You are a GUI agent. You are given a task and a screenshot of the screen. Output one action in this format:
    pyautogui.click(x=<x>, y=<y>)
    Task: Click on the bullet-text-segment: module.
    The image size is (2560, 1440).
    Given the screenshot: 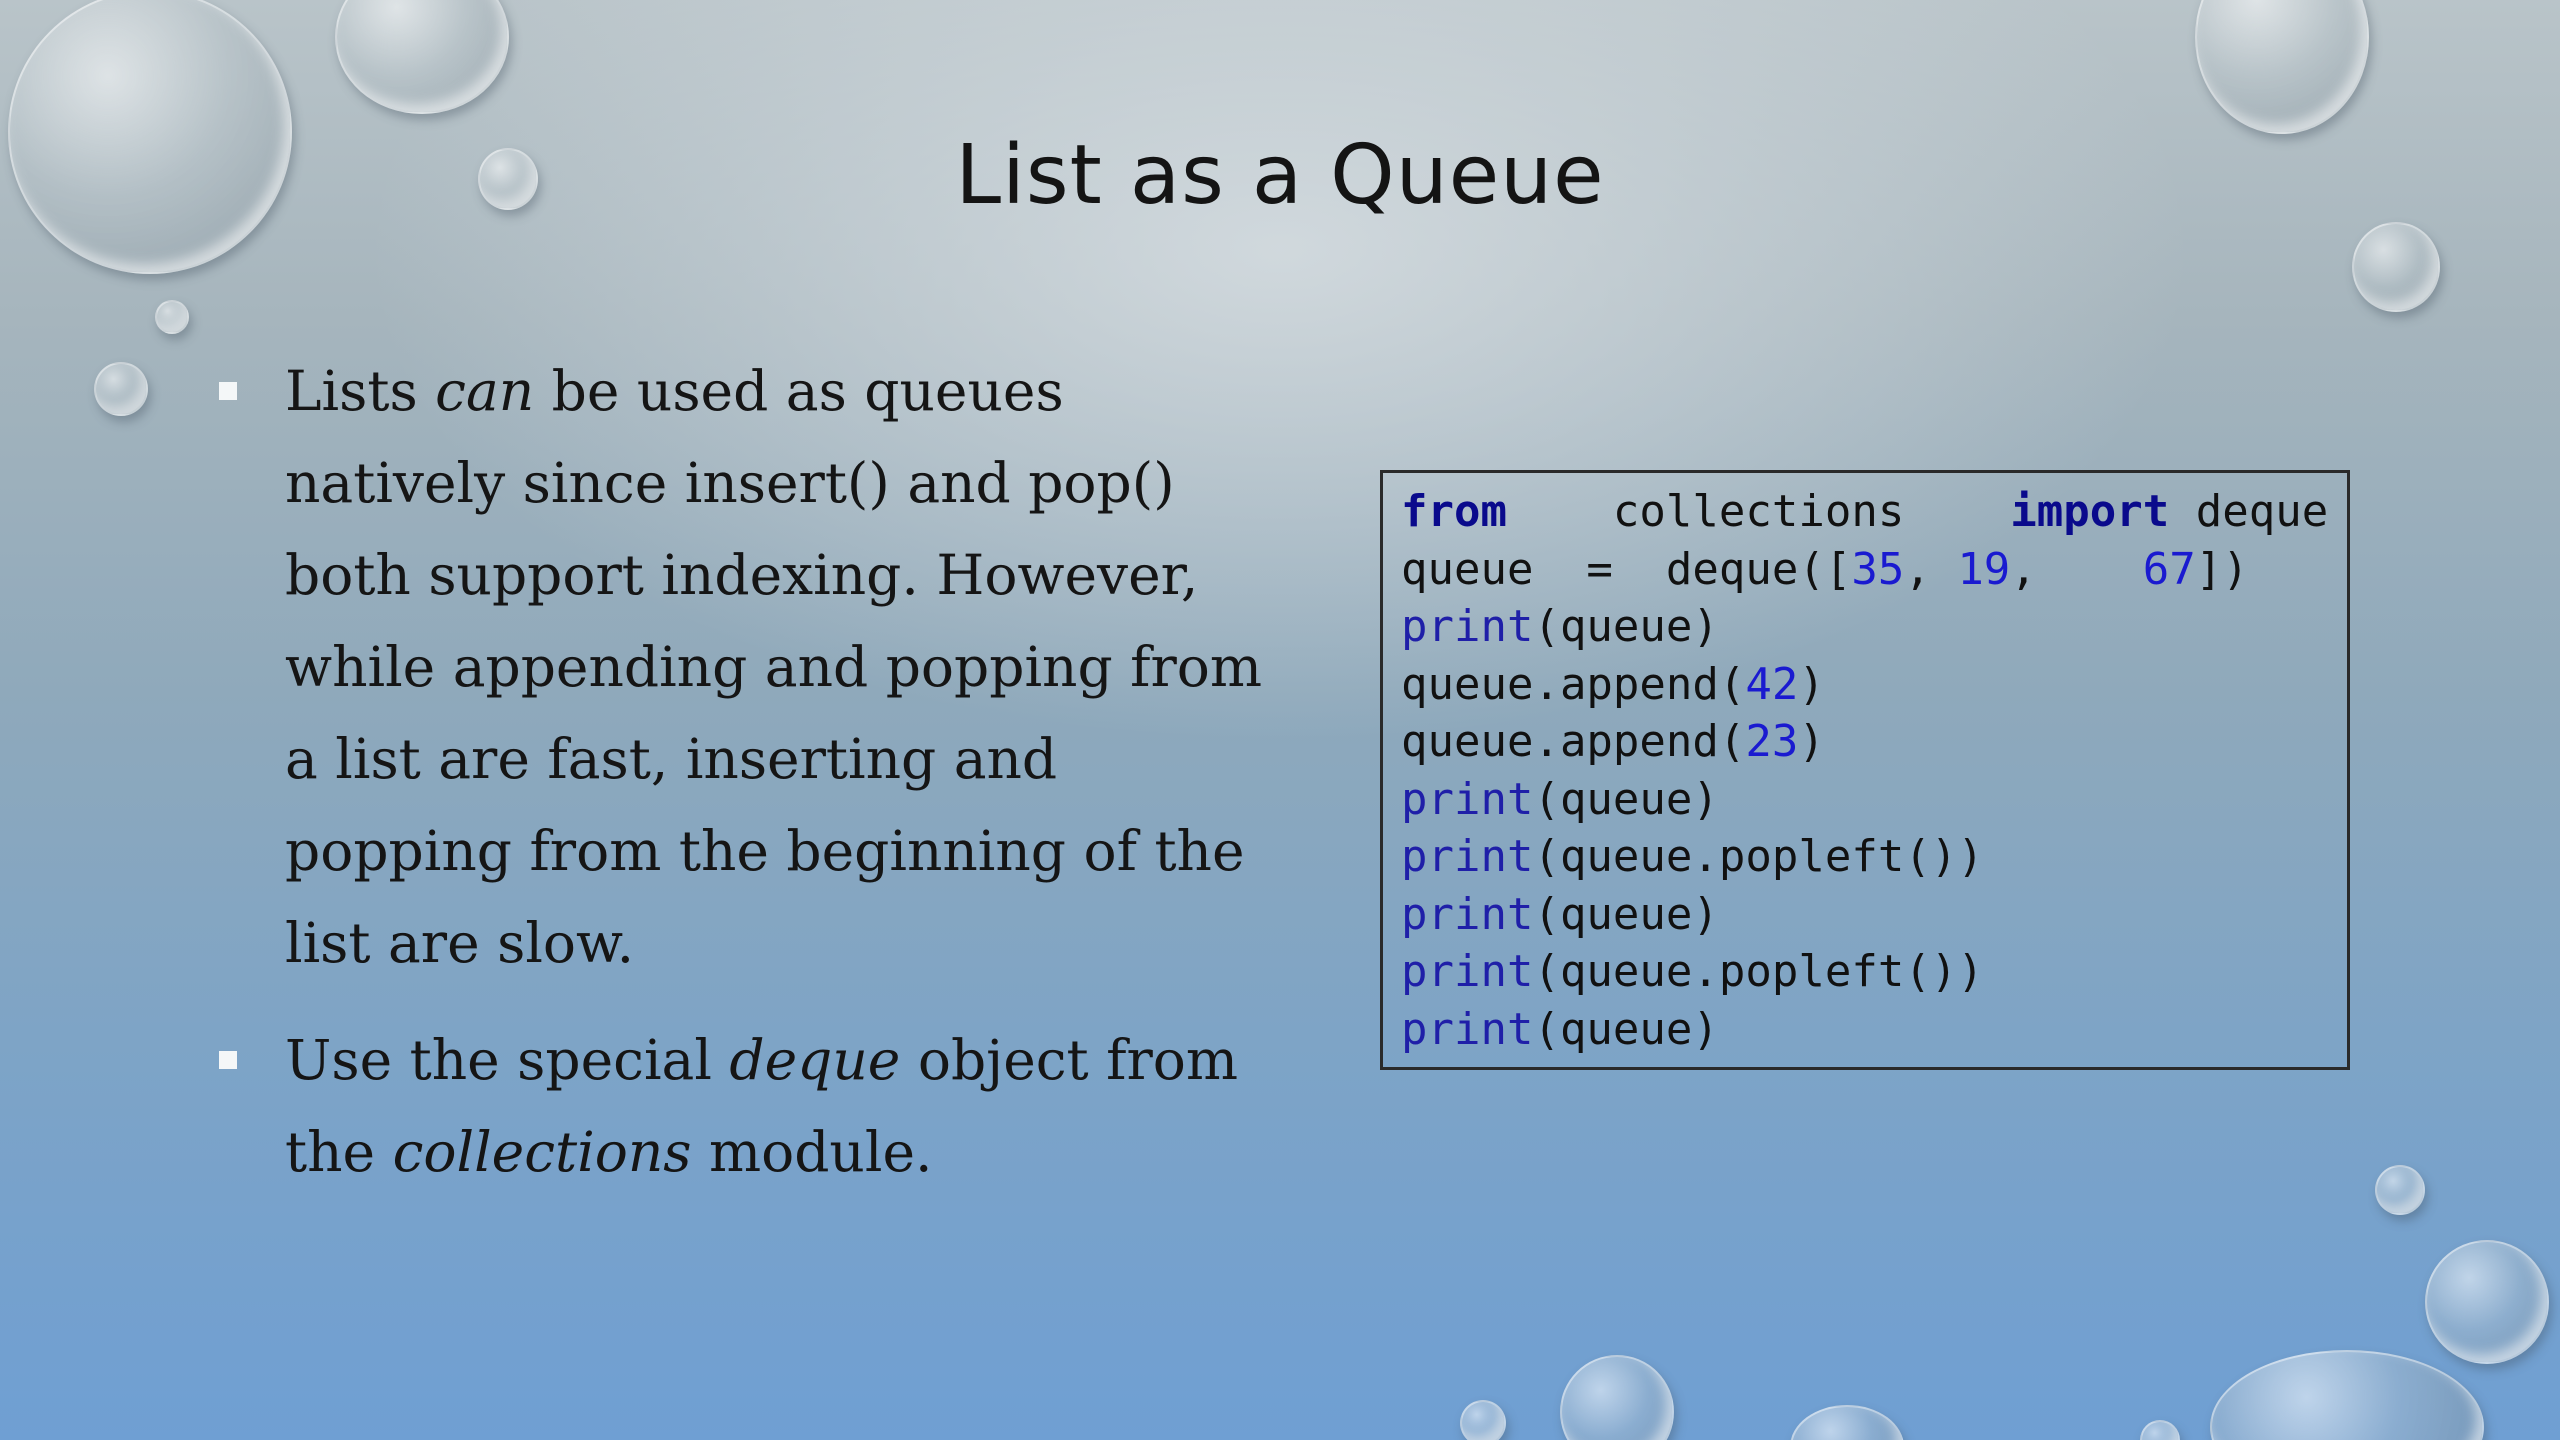 What is the action you would take?
    pyautogui.click(x=812, y=1152)
    